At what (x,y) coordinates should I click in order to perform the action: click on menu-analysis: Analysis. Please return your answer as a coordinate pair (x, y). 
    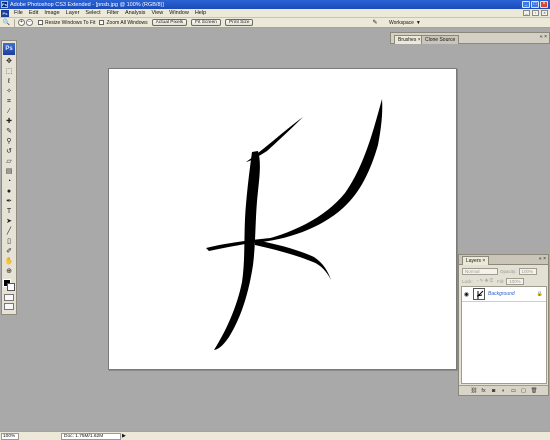
    Looking at the image, I should click on (135, 13).